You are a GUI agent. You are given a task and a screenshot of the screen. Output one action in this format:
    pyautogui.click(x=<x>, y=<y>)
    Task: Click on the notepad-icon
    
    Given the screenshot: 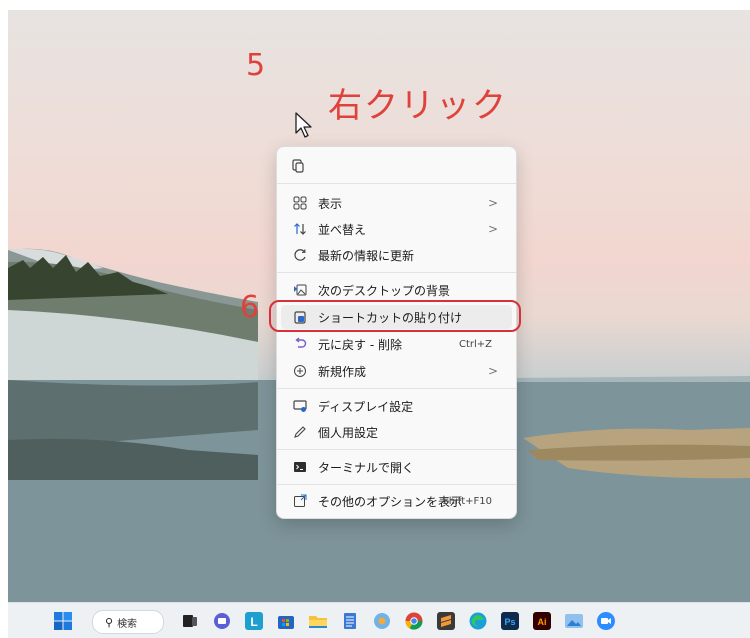 What is the action you would take?
    pyautogui.click(x=350, y=621)
    